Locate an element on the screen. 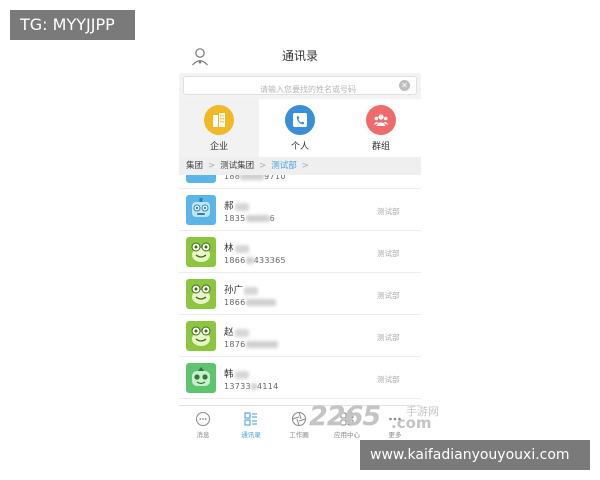 The width and height of the screenshot is (600, 480). building-icon is located at coordinates (219, 120).